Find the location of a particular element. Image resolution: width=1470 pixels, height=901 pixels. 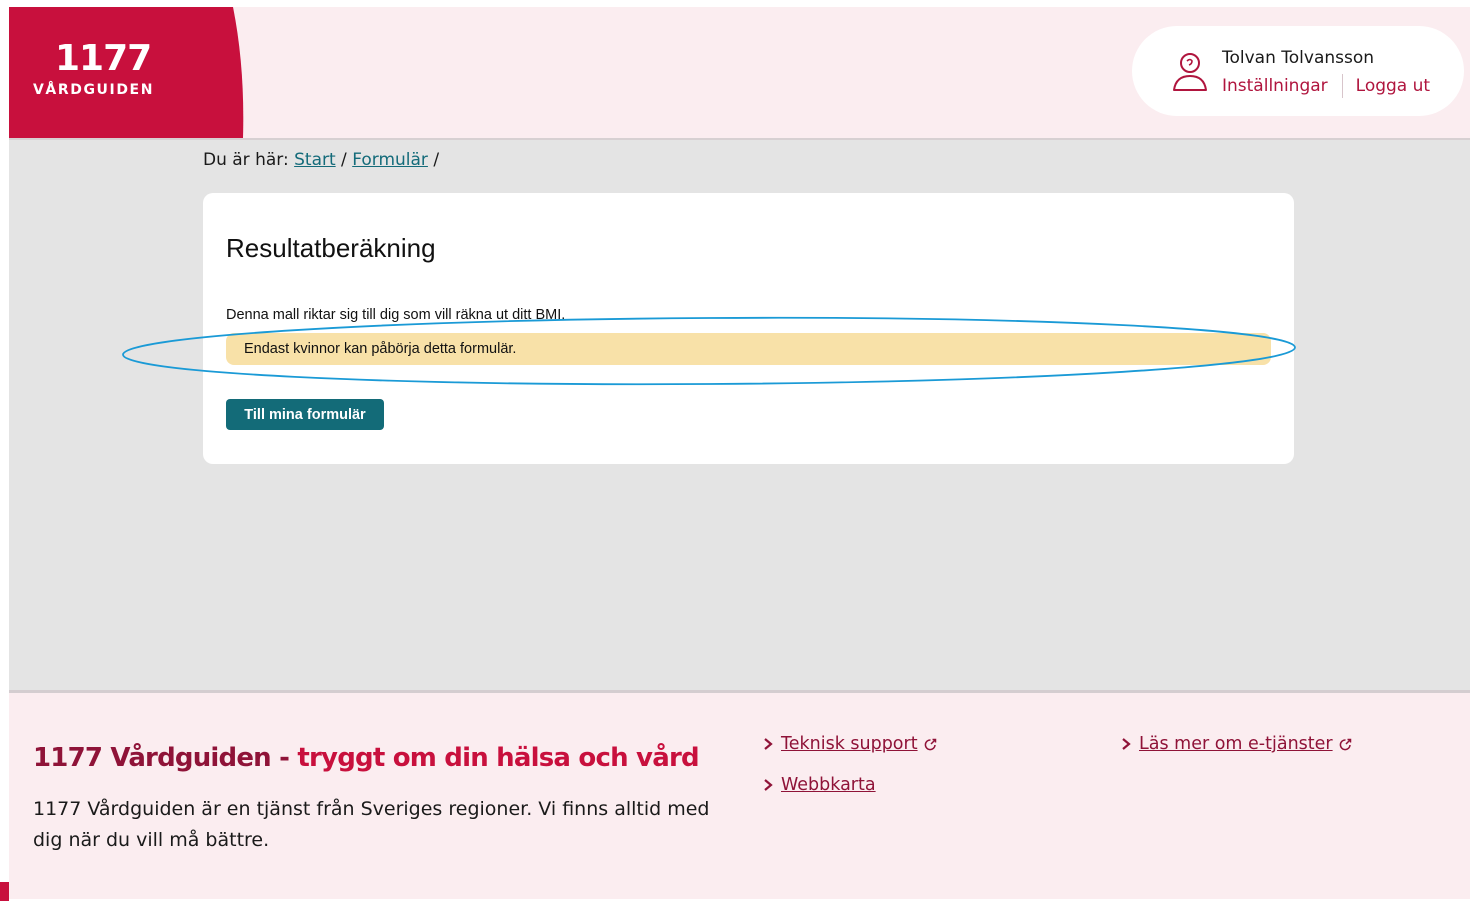

page-title: Resultatberäkning is located at coordinates (331, 248).